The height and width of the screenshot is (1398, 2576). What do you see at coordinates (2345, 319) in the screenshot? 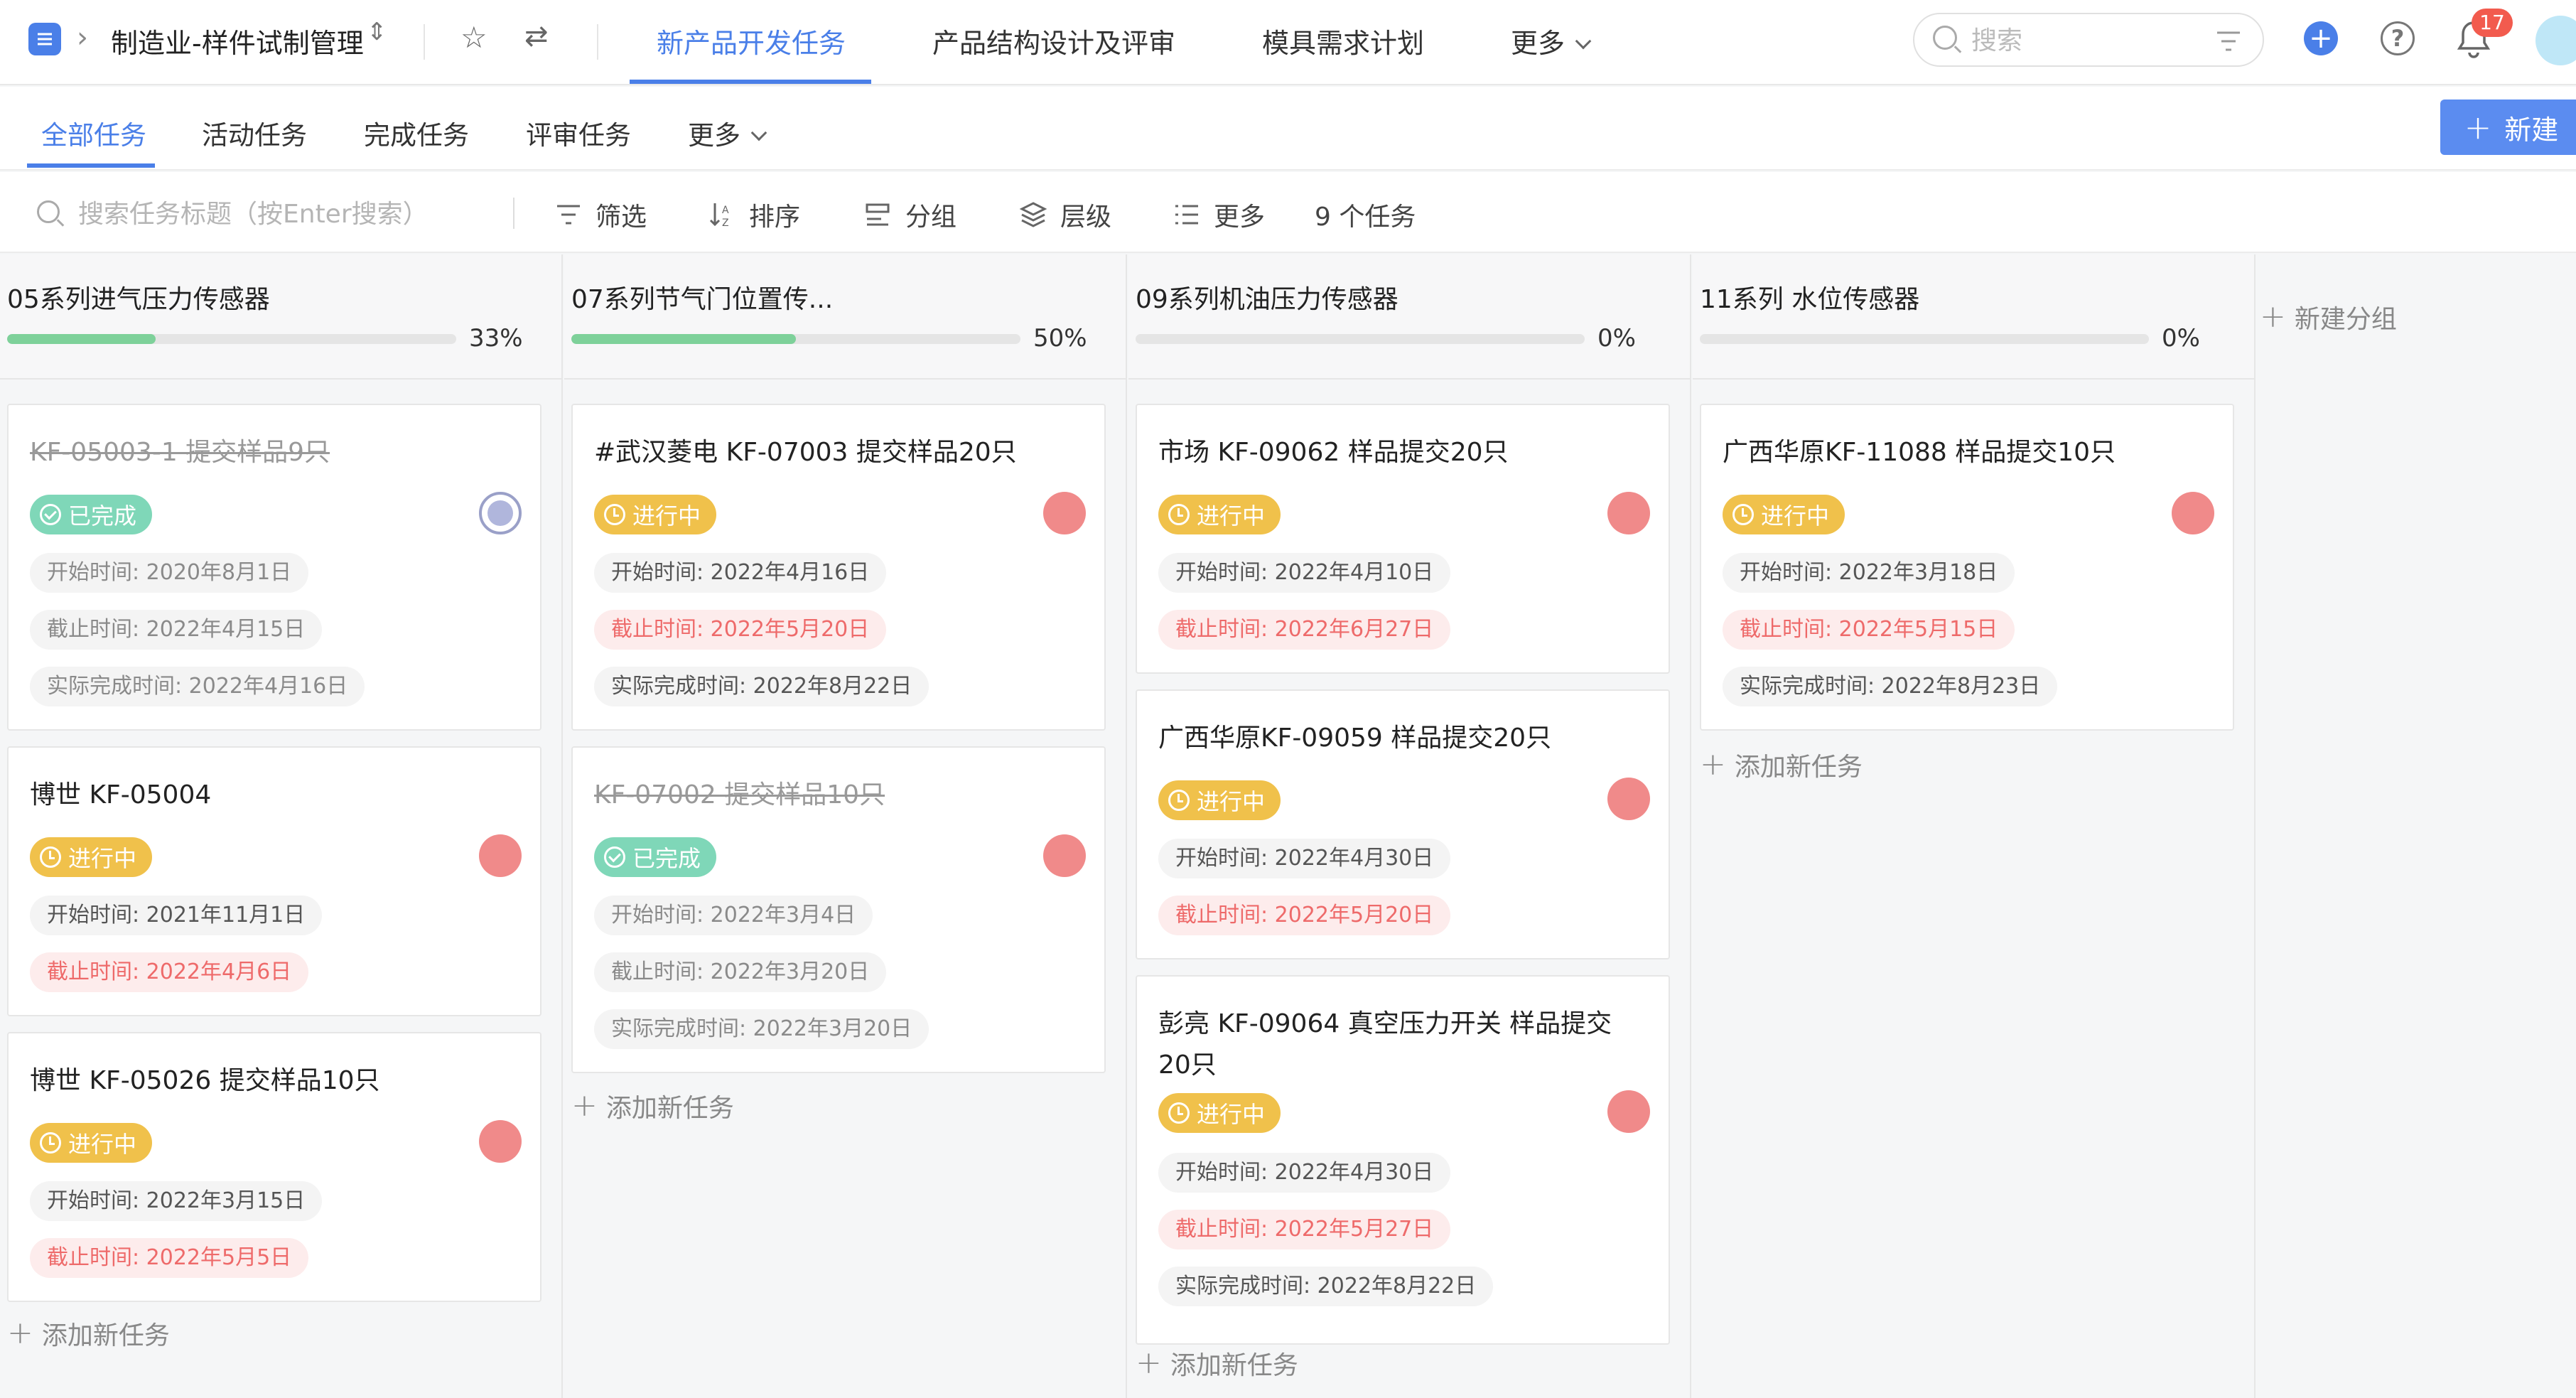
I see `new-group-label: 新建分组` at bounding box center [2345, 319].